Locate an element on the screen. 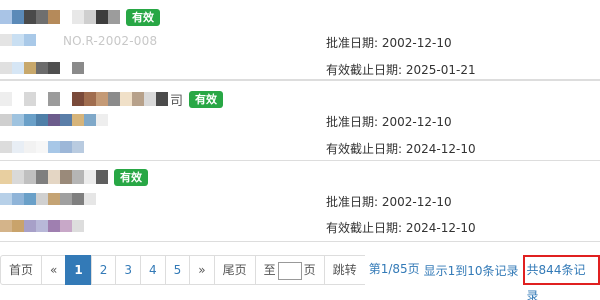  status-badge: 有效 is located at coordinates (131, 177).